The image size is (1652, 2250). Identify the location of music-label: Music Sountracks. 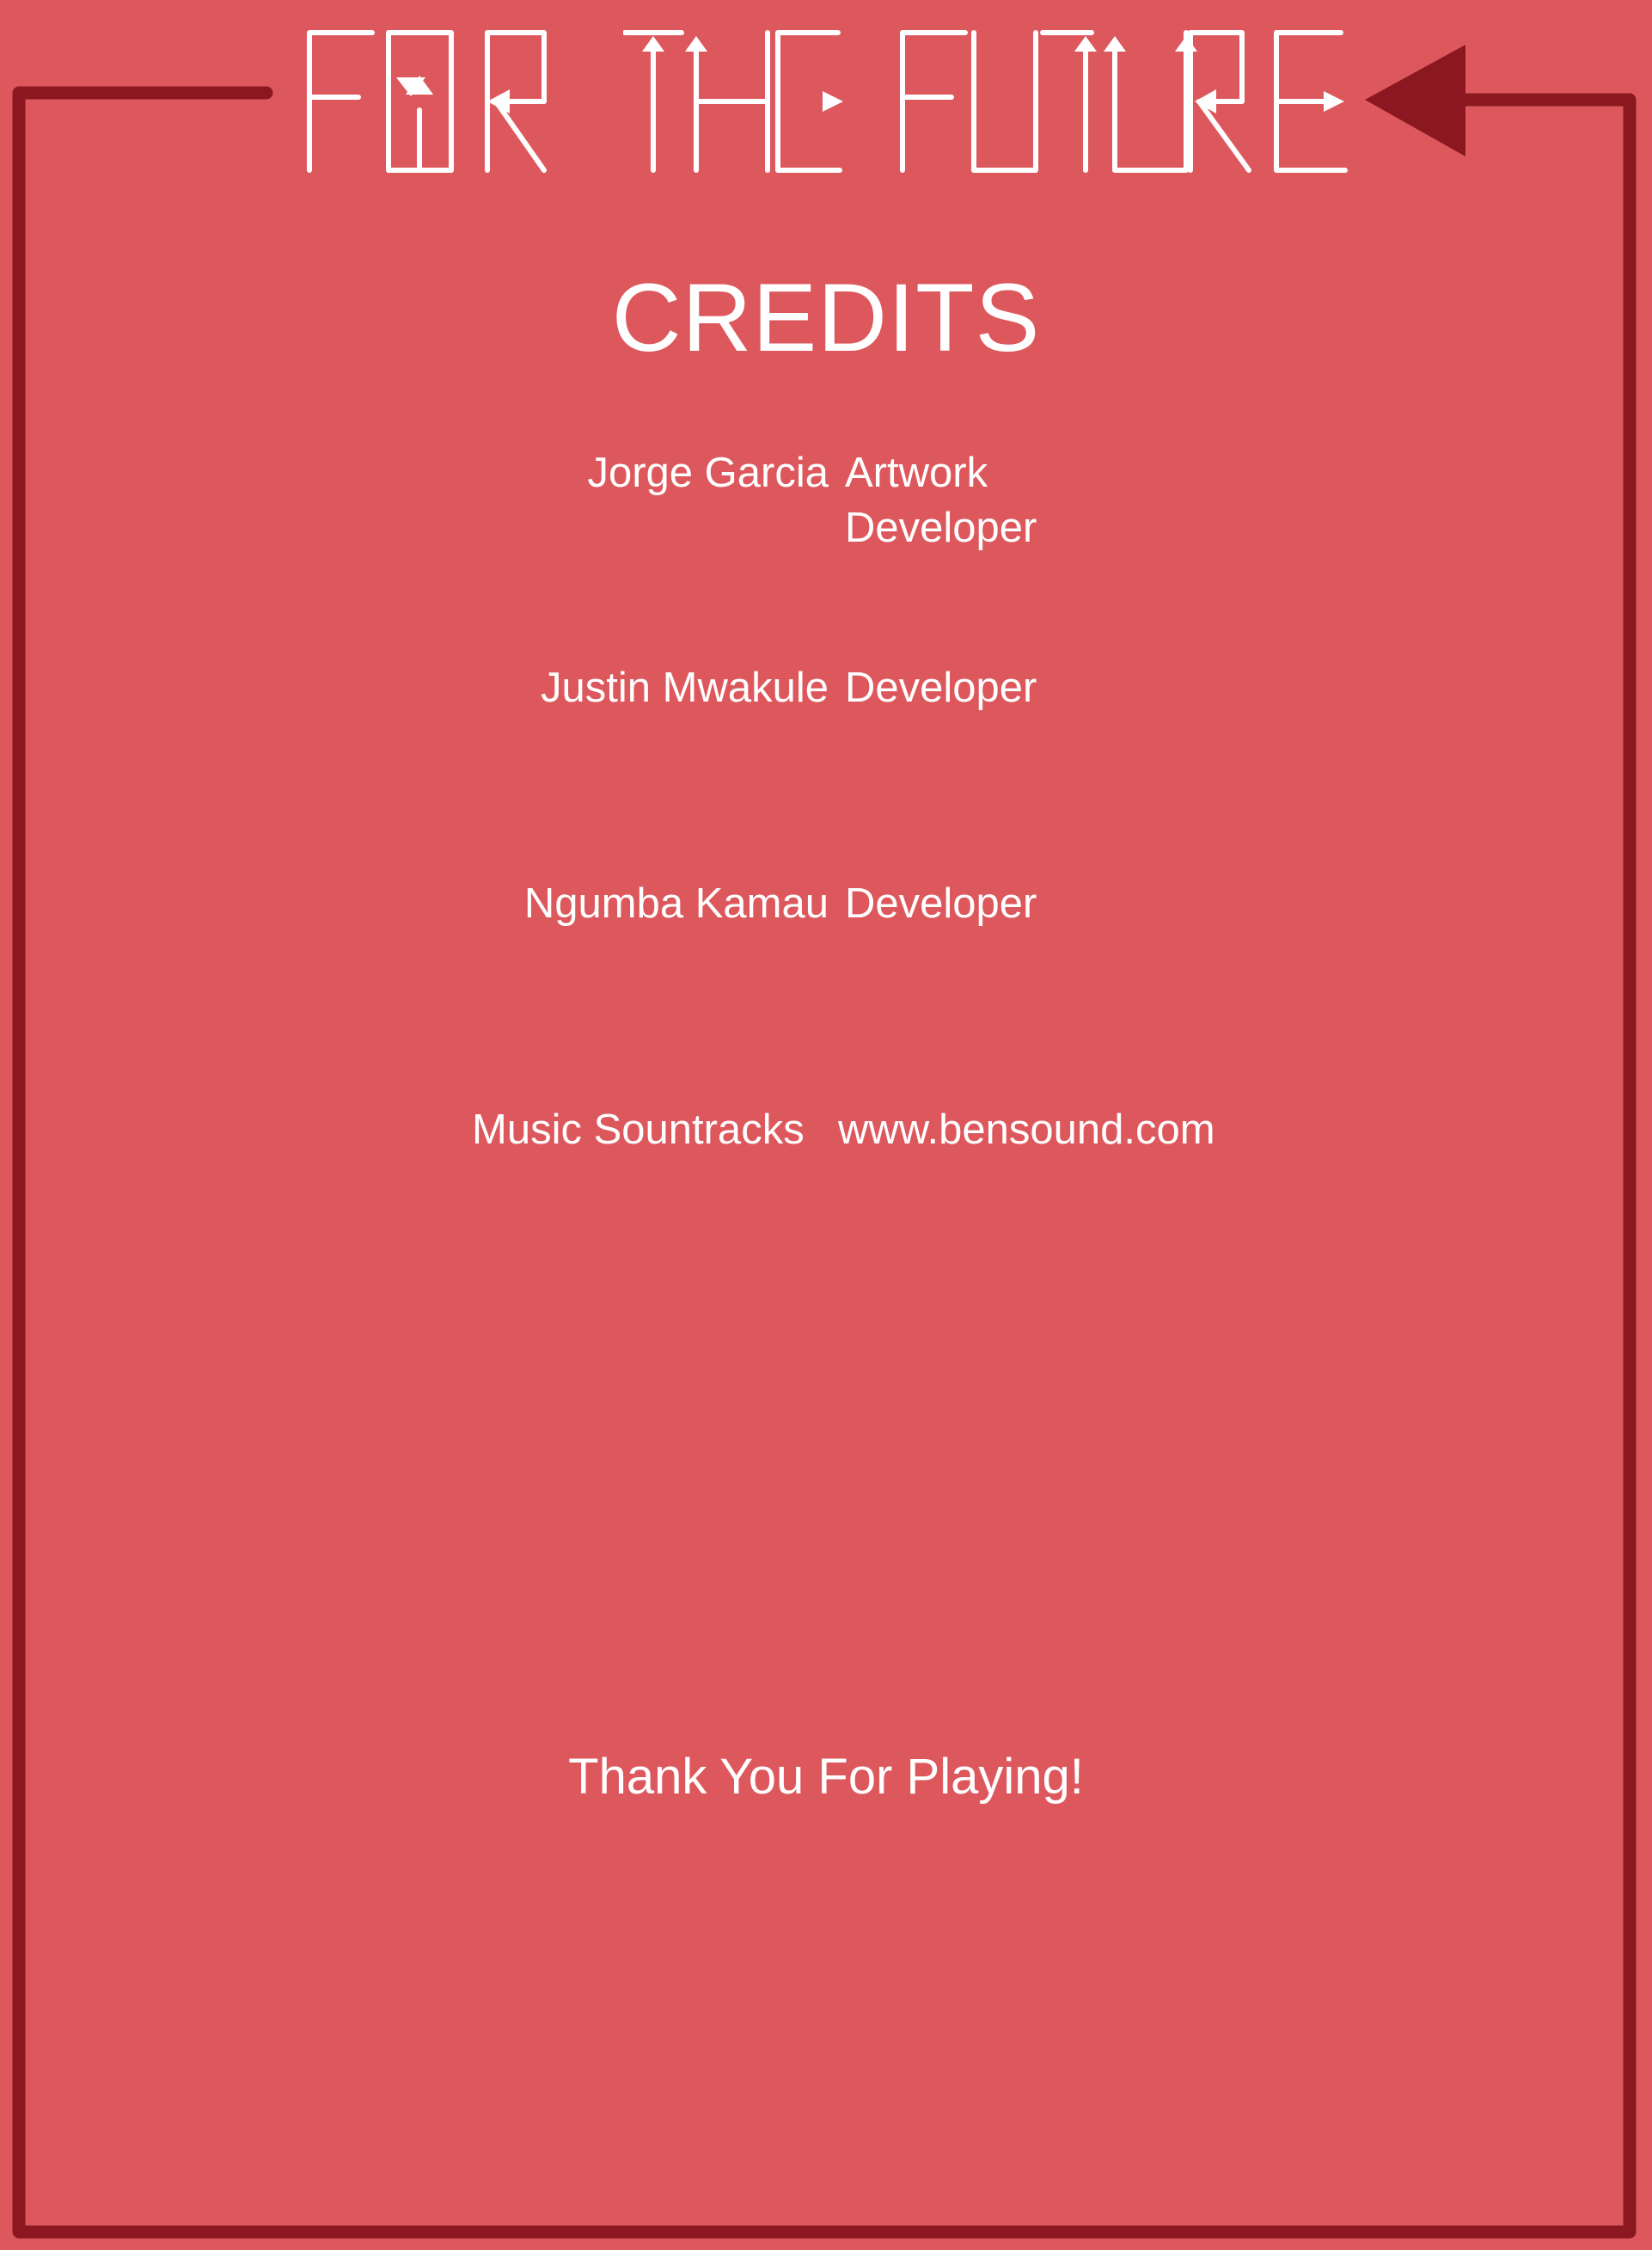
(638, 1130).